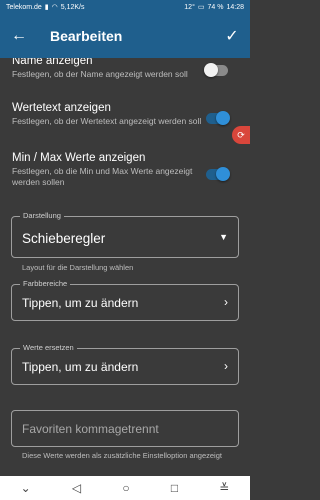  What do you see at coordinates (125, 234) in the screenshot?
I see `darstellung-dropdown: Darstellung Schieberegler ▼` at bounding box center [125, 234].